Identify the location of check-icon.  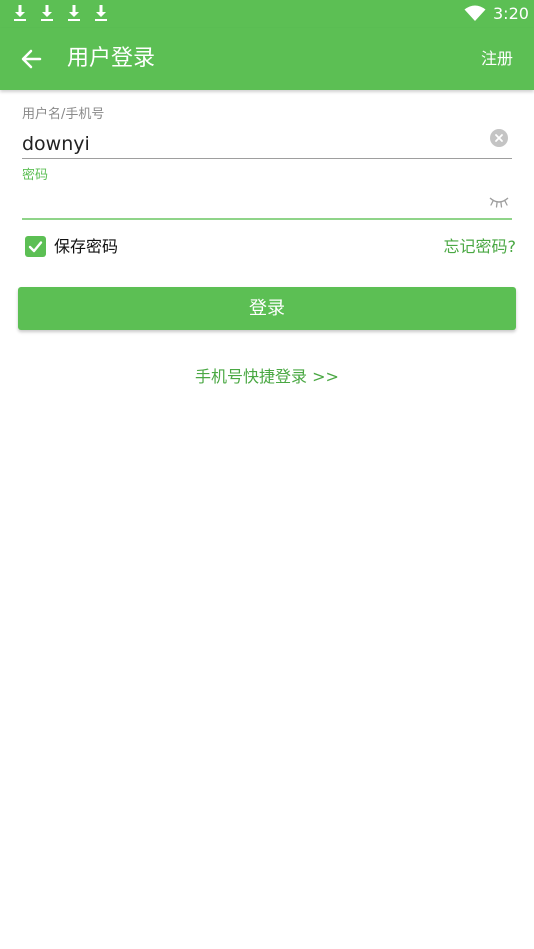
(35, 247).